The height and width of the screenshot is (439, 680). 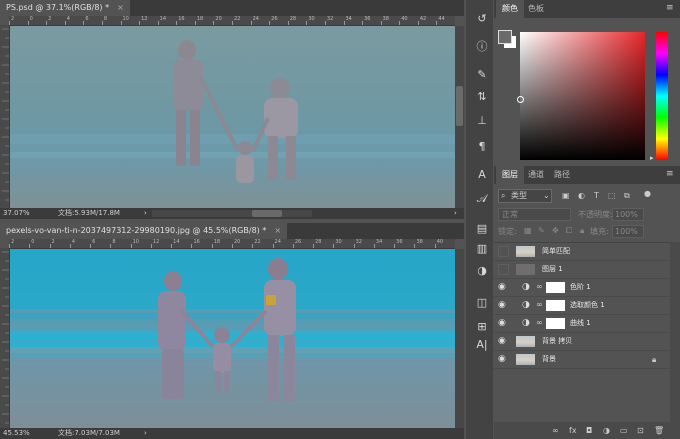 What do you see at coordinates (482, 19) in the screenshot?
I see `history-icon: ↺` at bounding box center [482, 19].